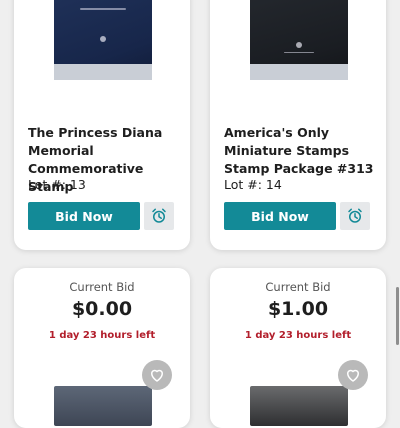 This screenshot has height=428, width=400. What do you see at coordinates (298, 309) in the screenshot?
I see `current-bid-amount: $1.00` at bounding box center [298, 309].